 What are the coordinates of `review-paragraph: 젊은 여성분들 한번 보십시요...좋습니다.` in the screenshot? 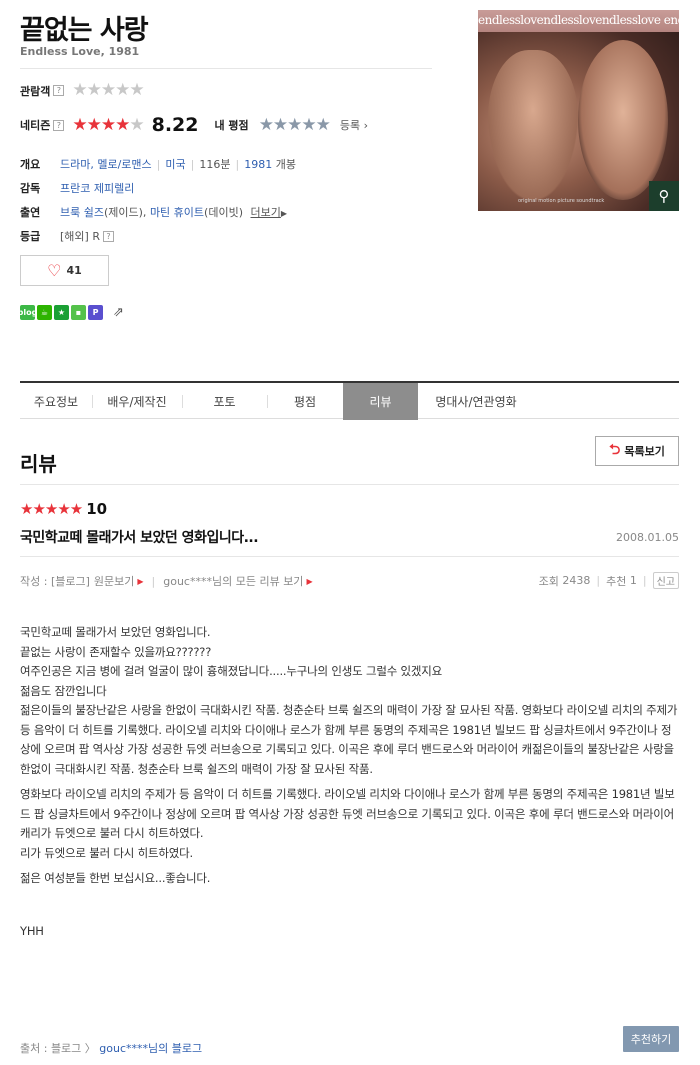 It's located at (115, 878).